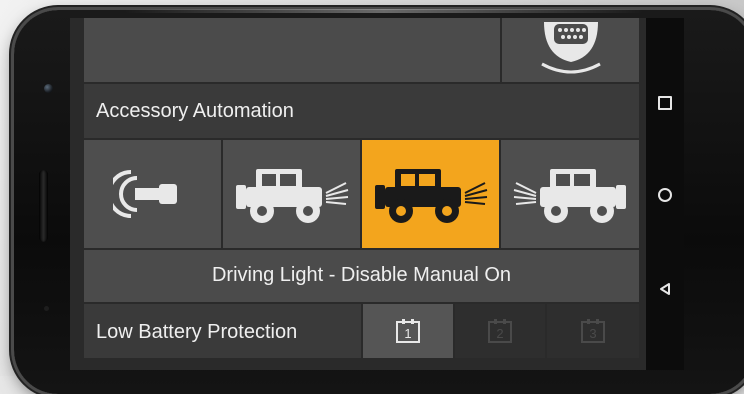  Describe the element at coordinates (592, 333) in the screenshot. I see `battery-level-3-label: 3` at that location.